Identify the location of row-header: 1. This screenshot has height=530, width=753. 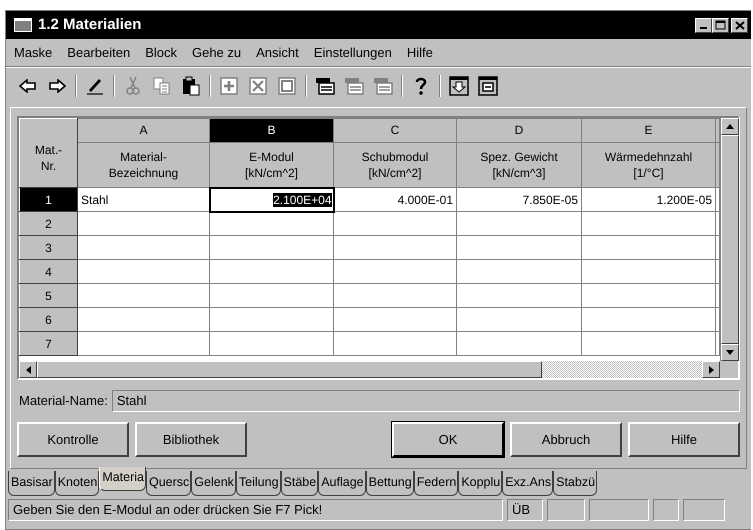
(49, 200).